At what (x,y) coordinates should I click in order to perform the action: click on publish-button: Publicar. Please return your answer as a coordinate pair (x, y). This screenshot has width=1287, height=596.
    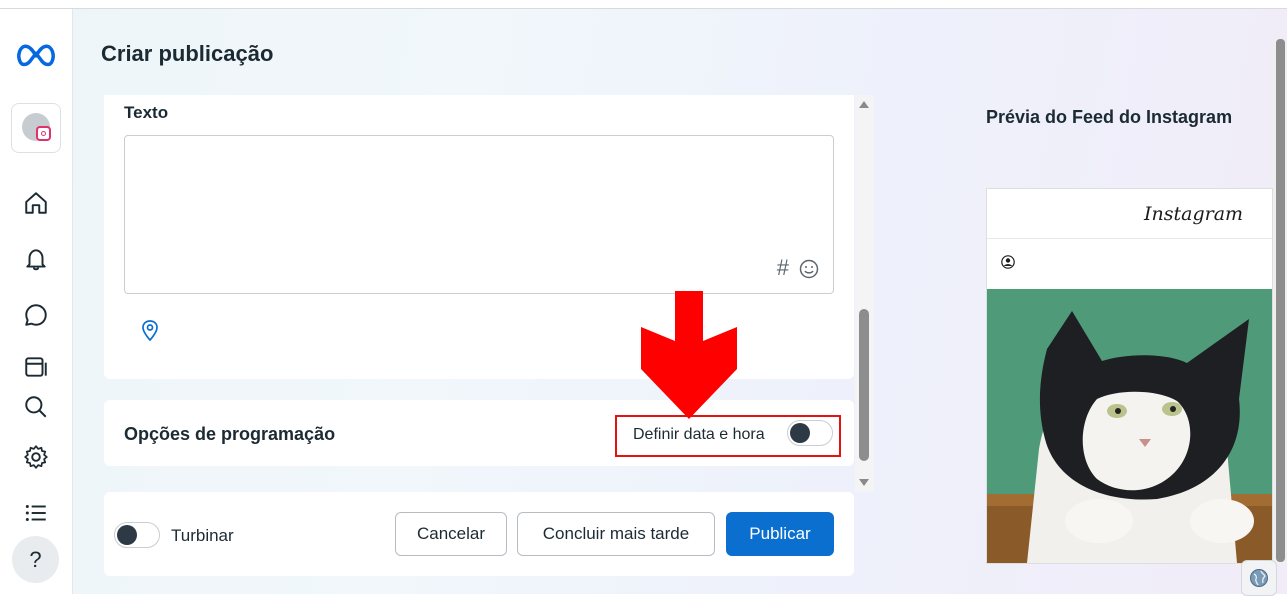
    Looking at the image, I should click on (780, 534).